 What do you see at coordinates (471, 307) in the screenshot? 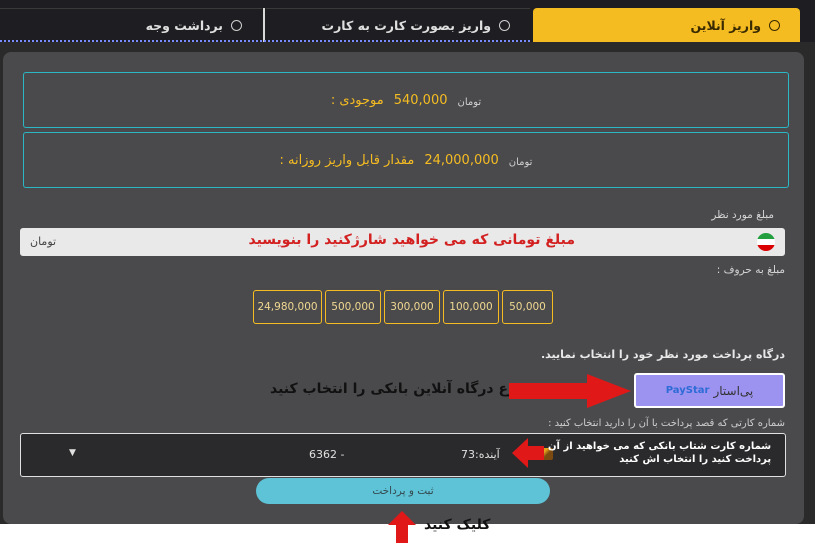
I see `preset-amount-button: 100,000` at bounding box center [471, 307].